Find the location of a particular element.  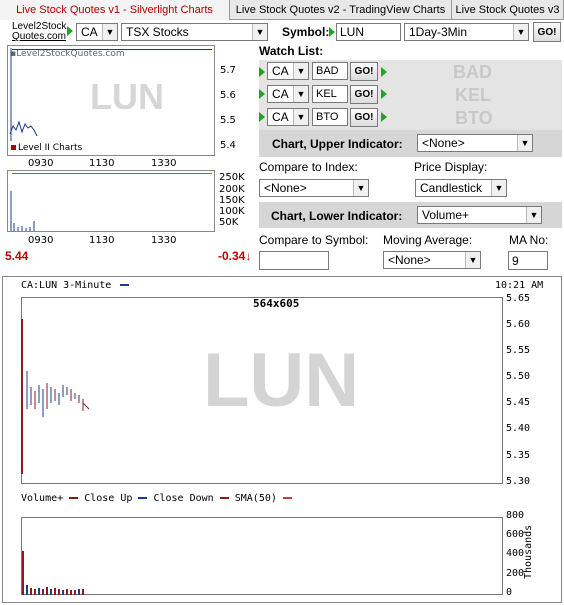

watch-symbol-value: KEL is located at coordinates (326, 94).